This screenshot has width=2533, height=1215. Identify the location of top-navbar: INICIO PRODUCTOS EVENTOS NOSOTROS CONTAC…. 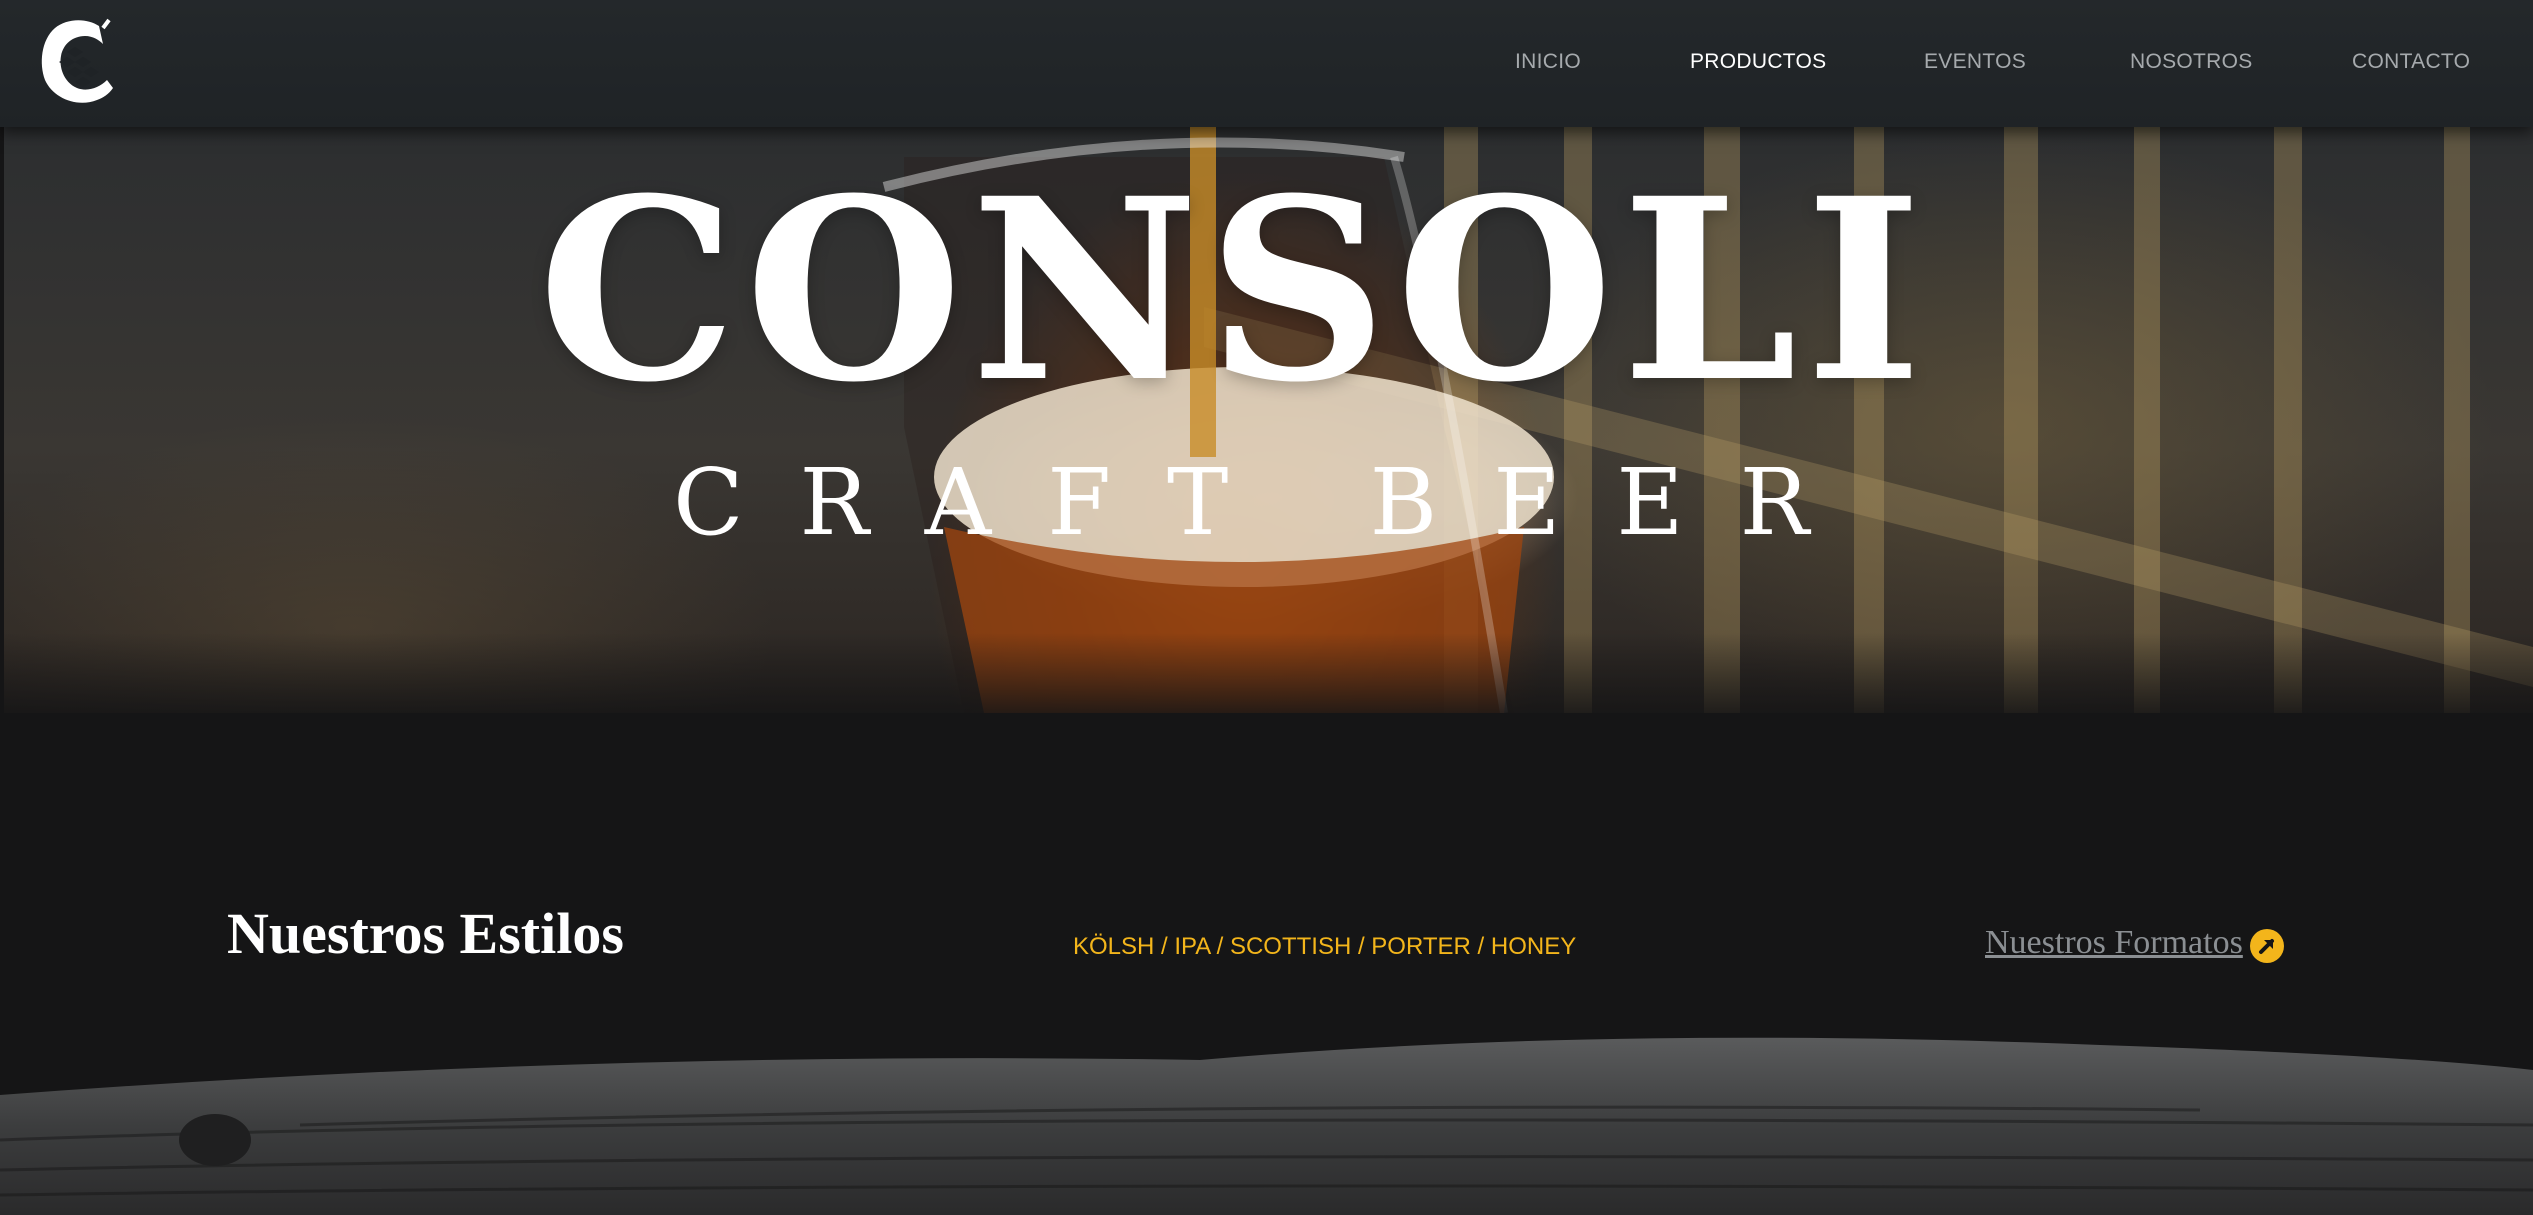
(1266, 63).